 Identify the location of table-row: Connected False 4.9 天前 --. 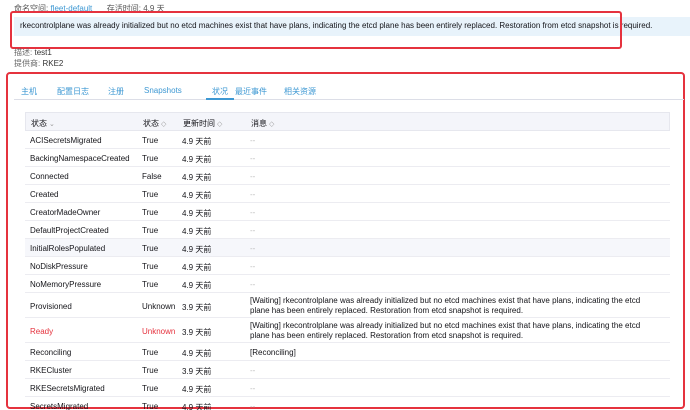
(347, 176).